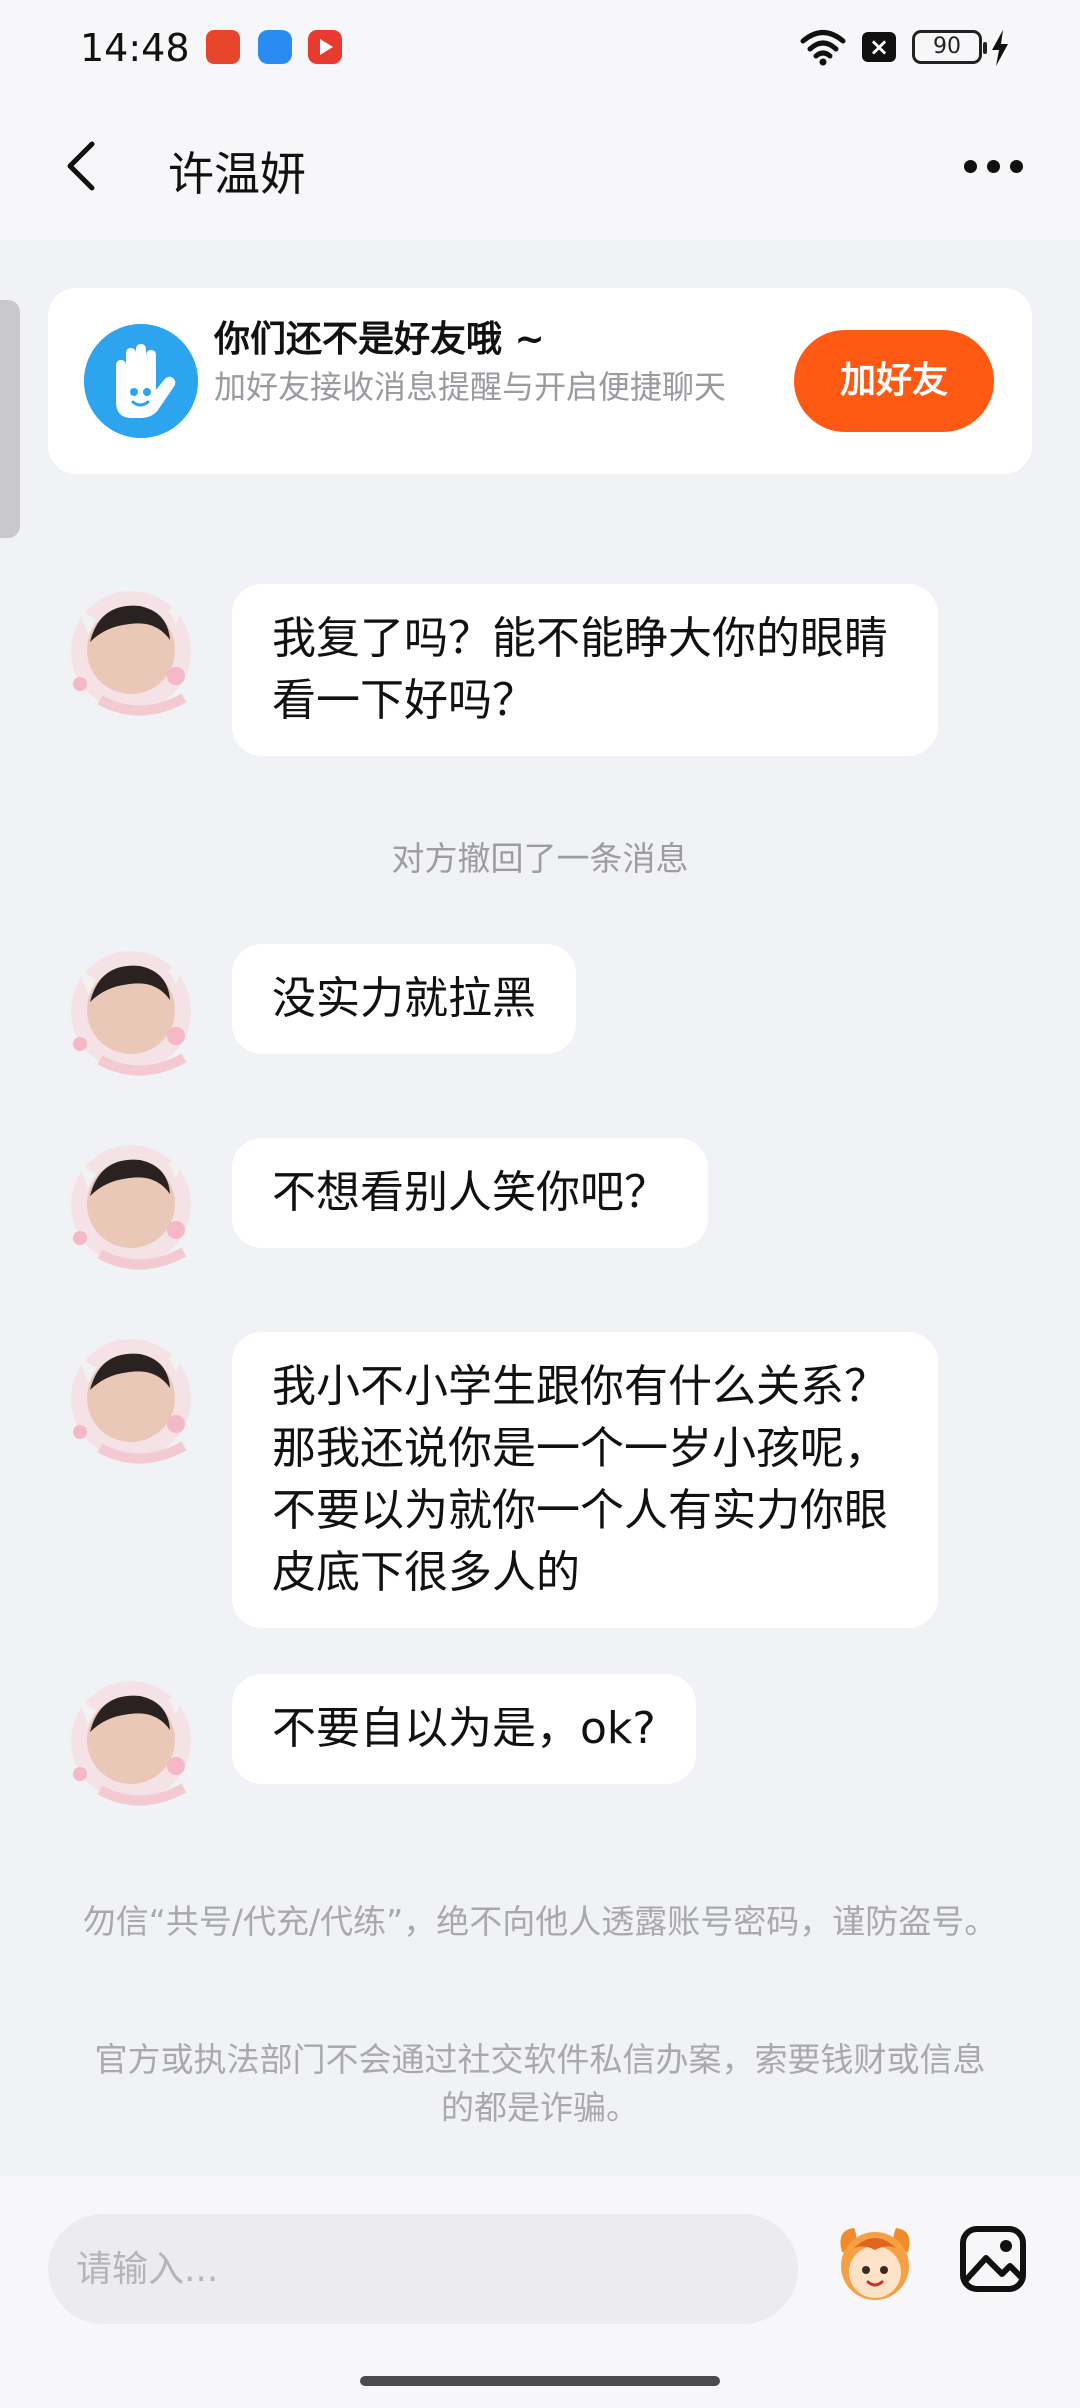  I want to click on more-dots-icon, so click(994, 166).